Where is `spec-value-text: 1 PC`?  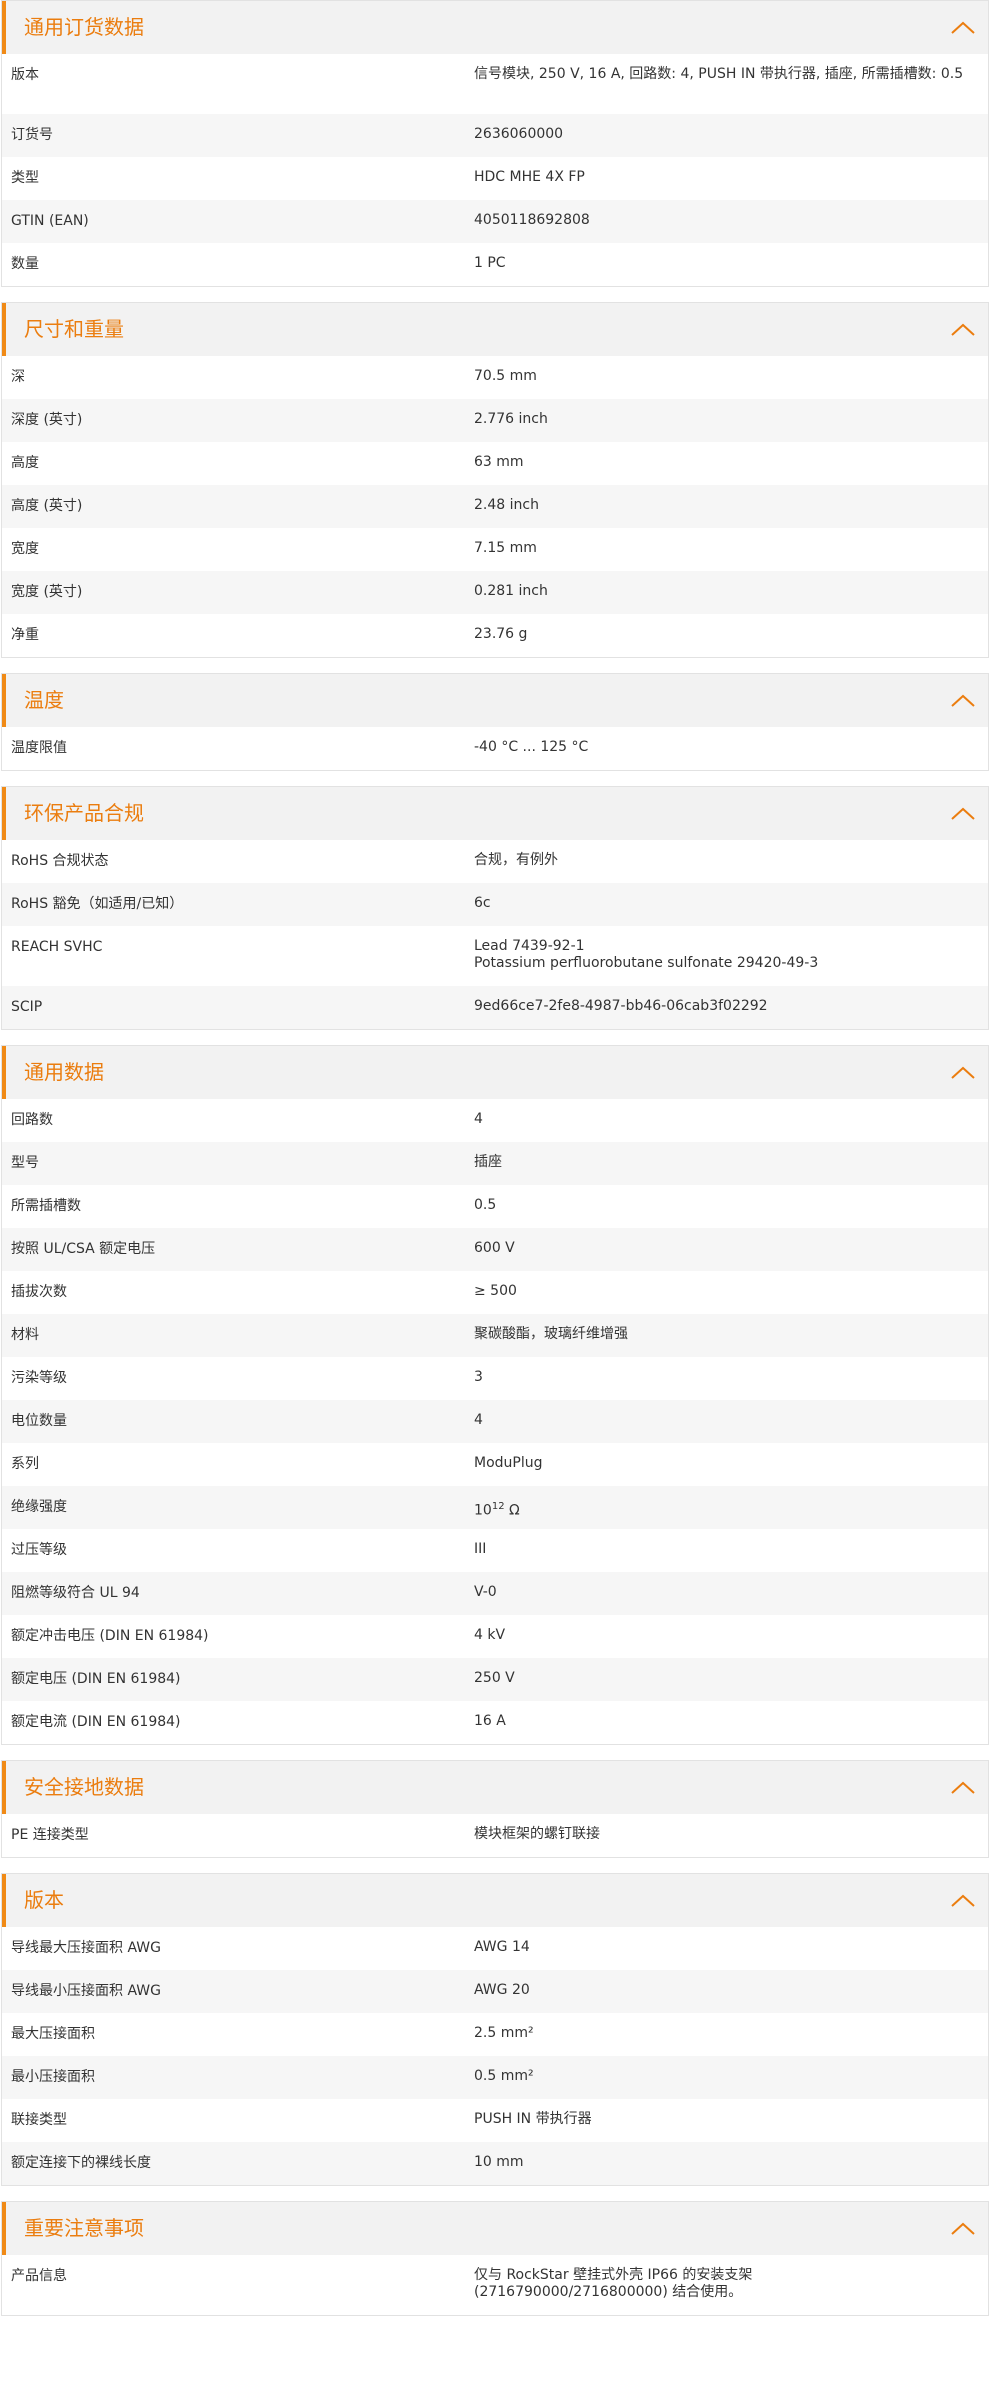 spec-value-text: 1 PC is located at coordinates (490, 263).